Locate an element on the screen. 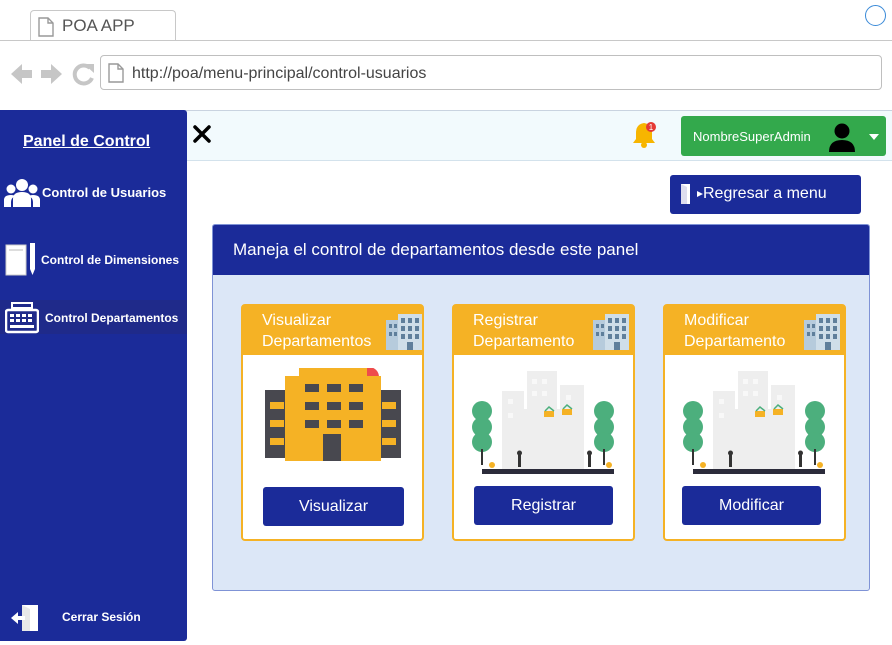 This screenshot has width=892, height=645. user-name: NombreSuperAdmin is located at coordinates (752, 136).